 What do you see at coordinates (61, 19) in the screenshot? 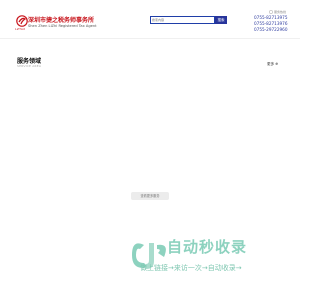
I see `brand-name: 深圳市捷之税务师事务所` at bounding box center [61, 19].